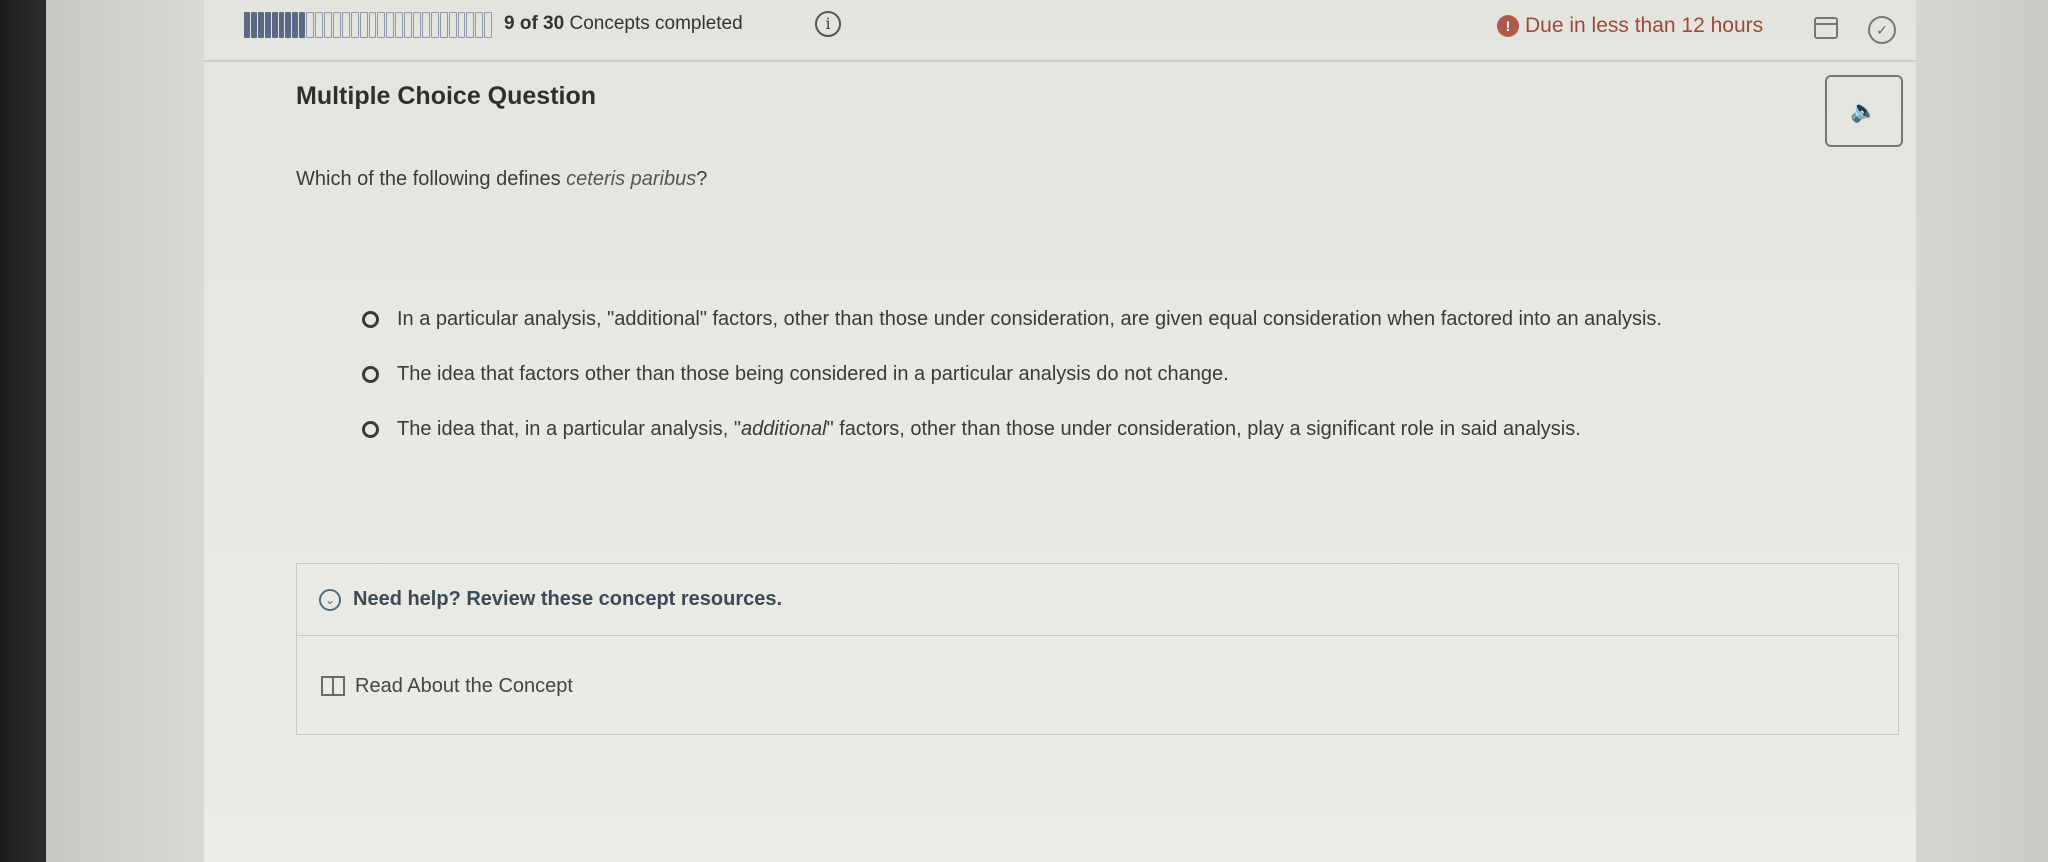 This screenshot has height=862, width=2048. I want to click on book-icon, so click(333, 686).